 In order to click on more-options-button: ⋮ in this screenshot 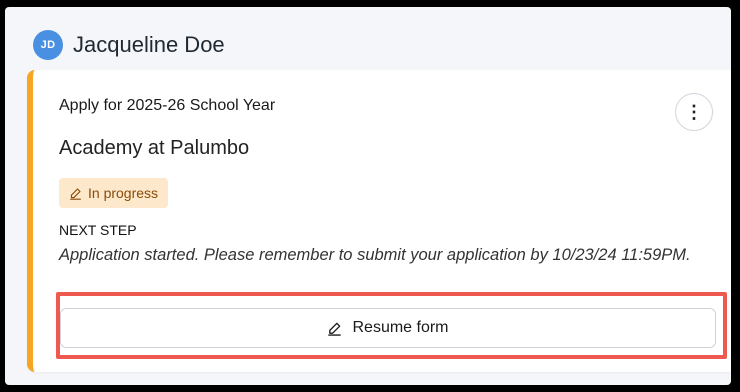, I will do `click(694, 112)`.